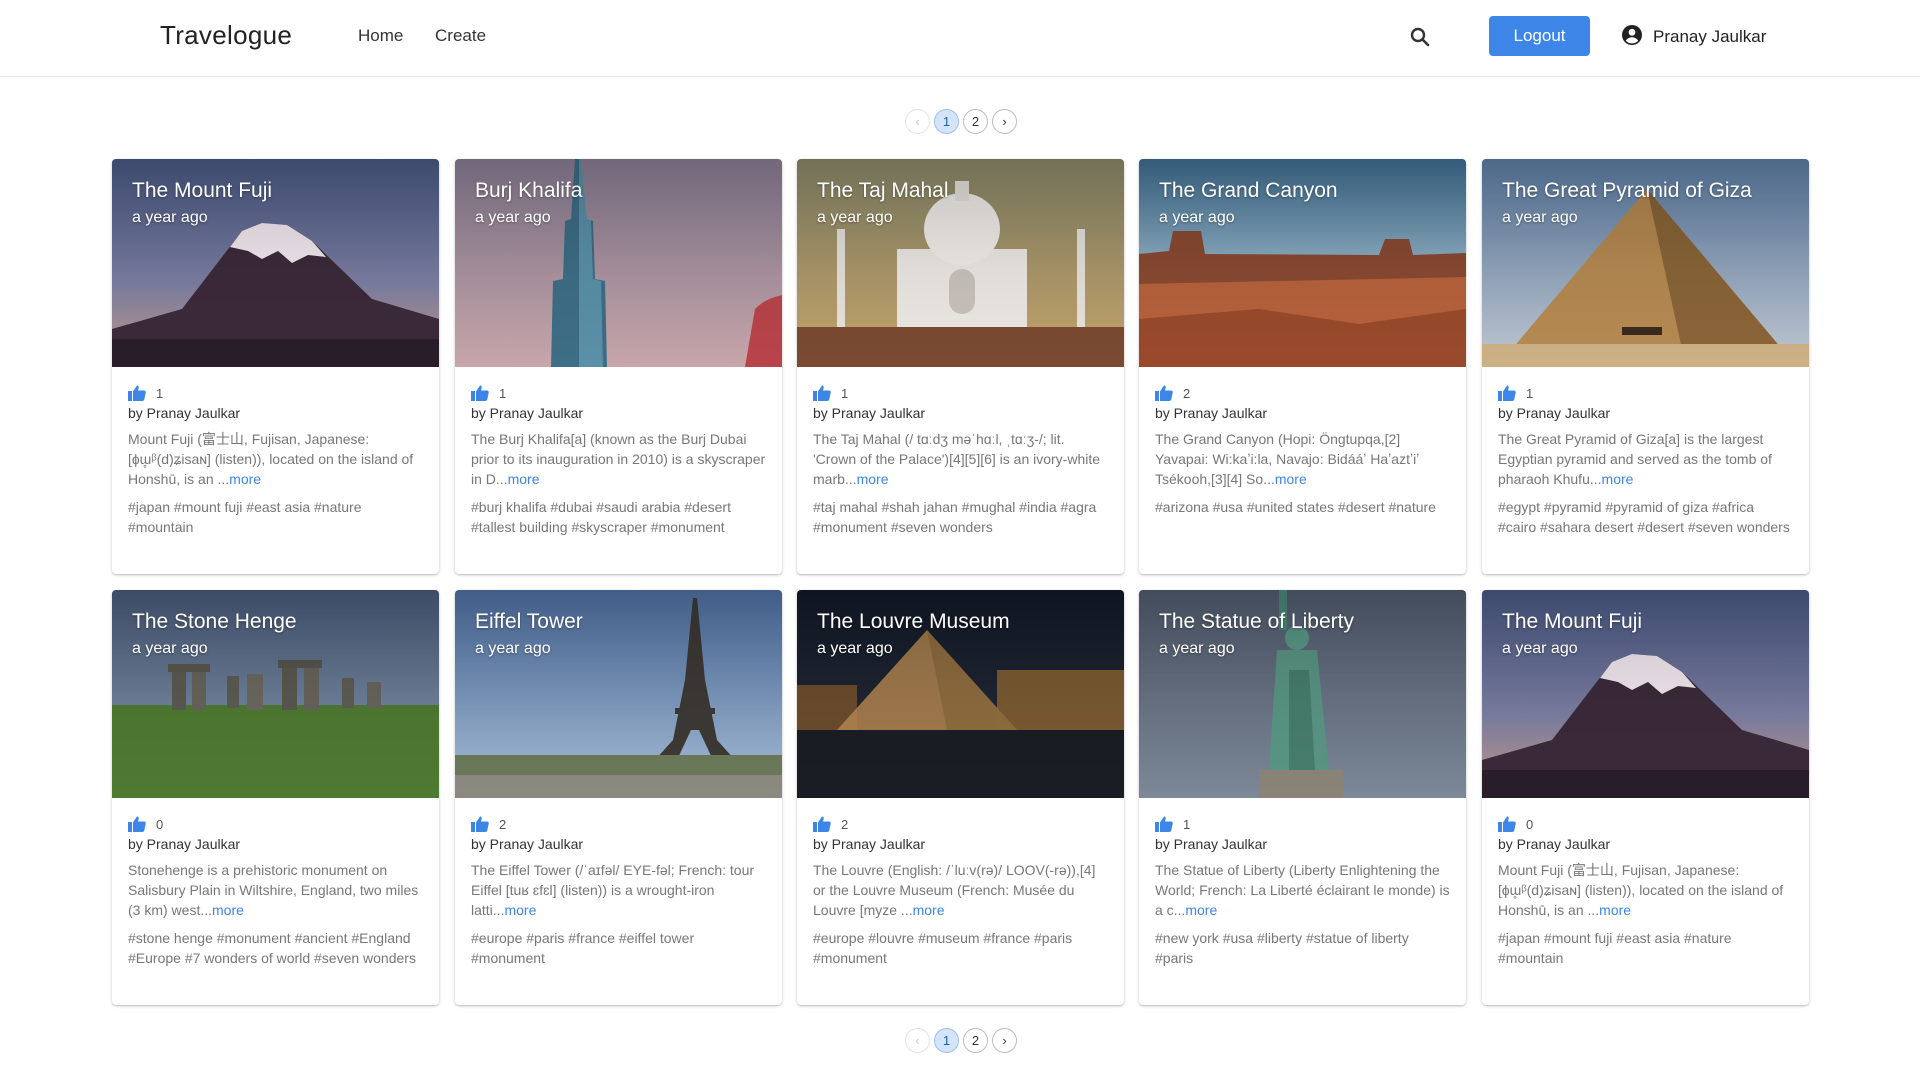 The width and height of the screenshot is (1920, 1087). I want to click on post-image: The Great Pyramid of Giza a year ago, so click(1645, 263).